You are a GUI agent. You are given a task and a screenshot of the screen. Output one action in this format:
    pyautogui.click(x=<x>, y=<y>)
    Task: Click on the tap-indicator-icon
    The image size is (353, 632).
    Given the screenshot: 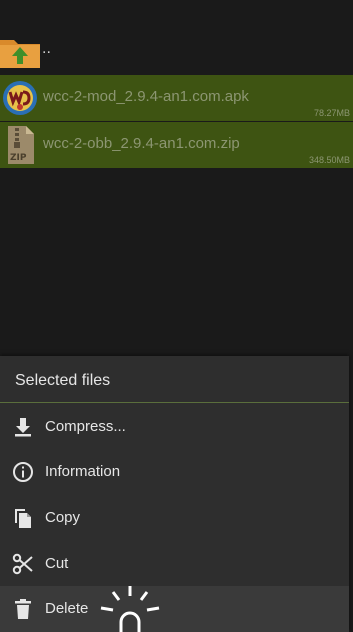 What is the action you would take?
    pyautogui.click(x=130, y=609)
    